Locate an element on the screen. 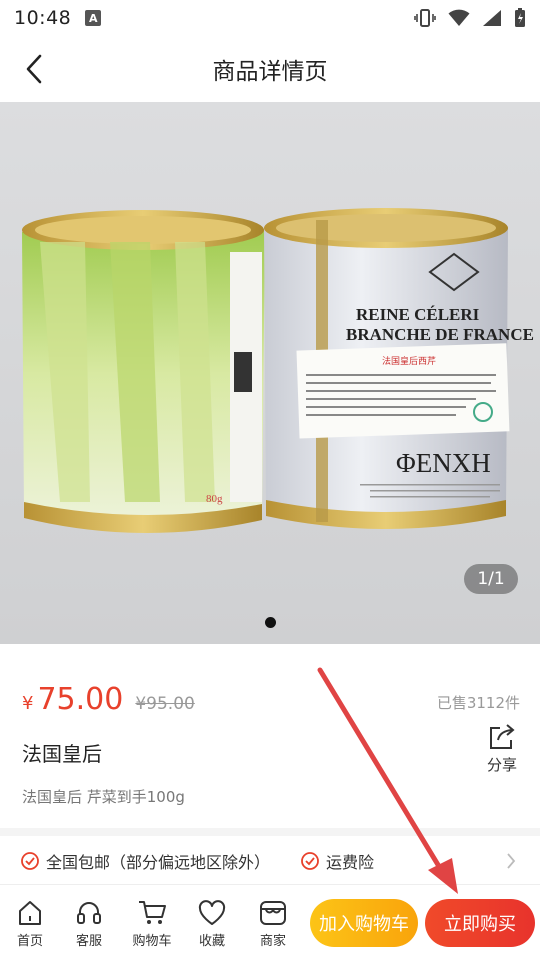  share-button: 分享 is located at coordinates (502, 749).